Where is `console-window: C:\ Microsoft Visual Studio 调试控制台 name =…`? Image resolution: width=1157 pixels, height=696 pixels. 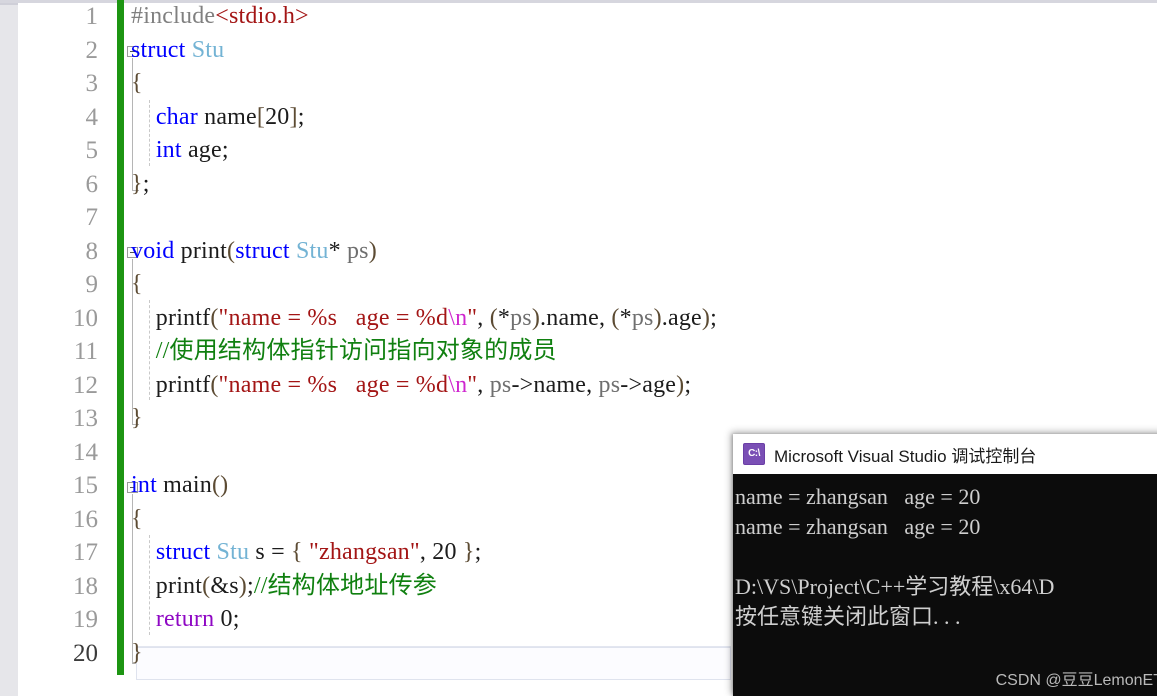 console-window: C:\ Microsoft Visual Studio 调试控制台 name =… is located at coordinates (945, 565).